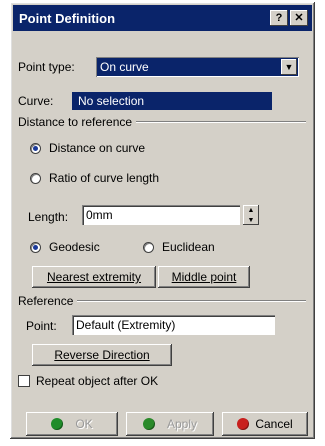  I want to click on nearest-extremity-button: Nearest extremity, so click(94, 277).